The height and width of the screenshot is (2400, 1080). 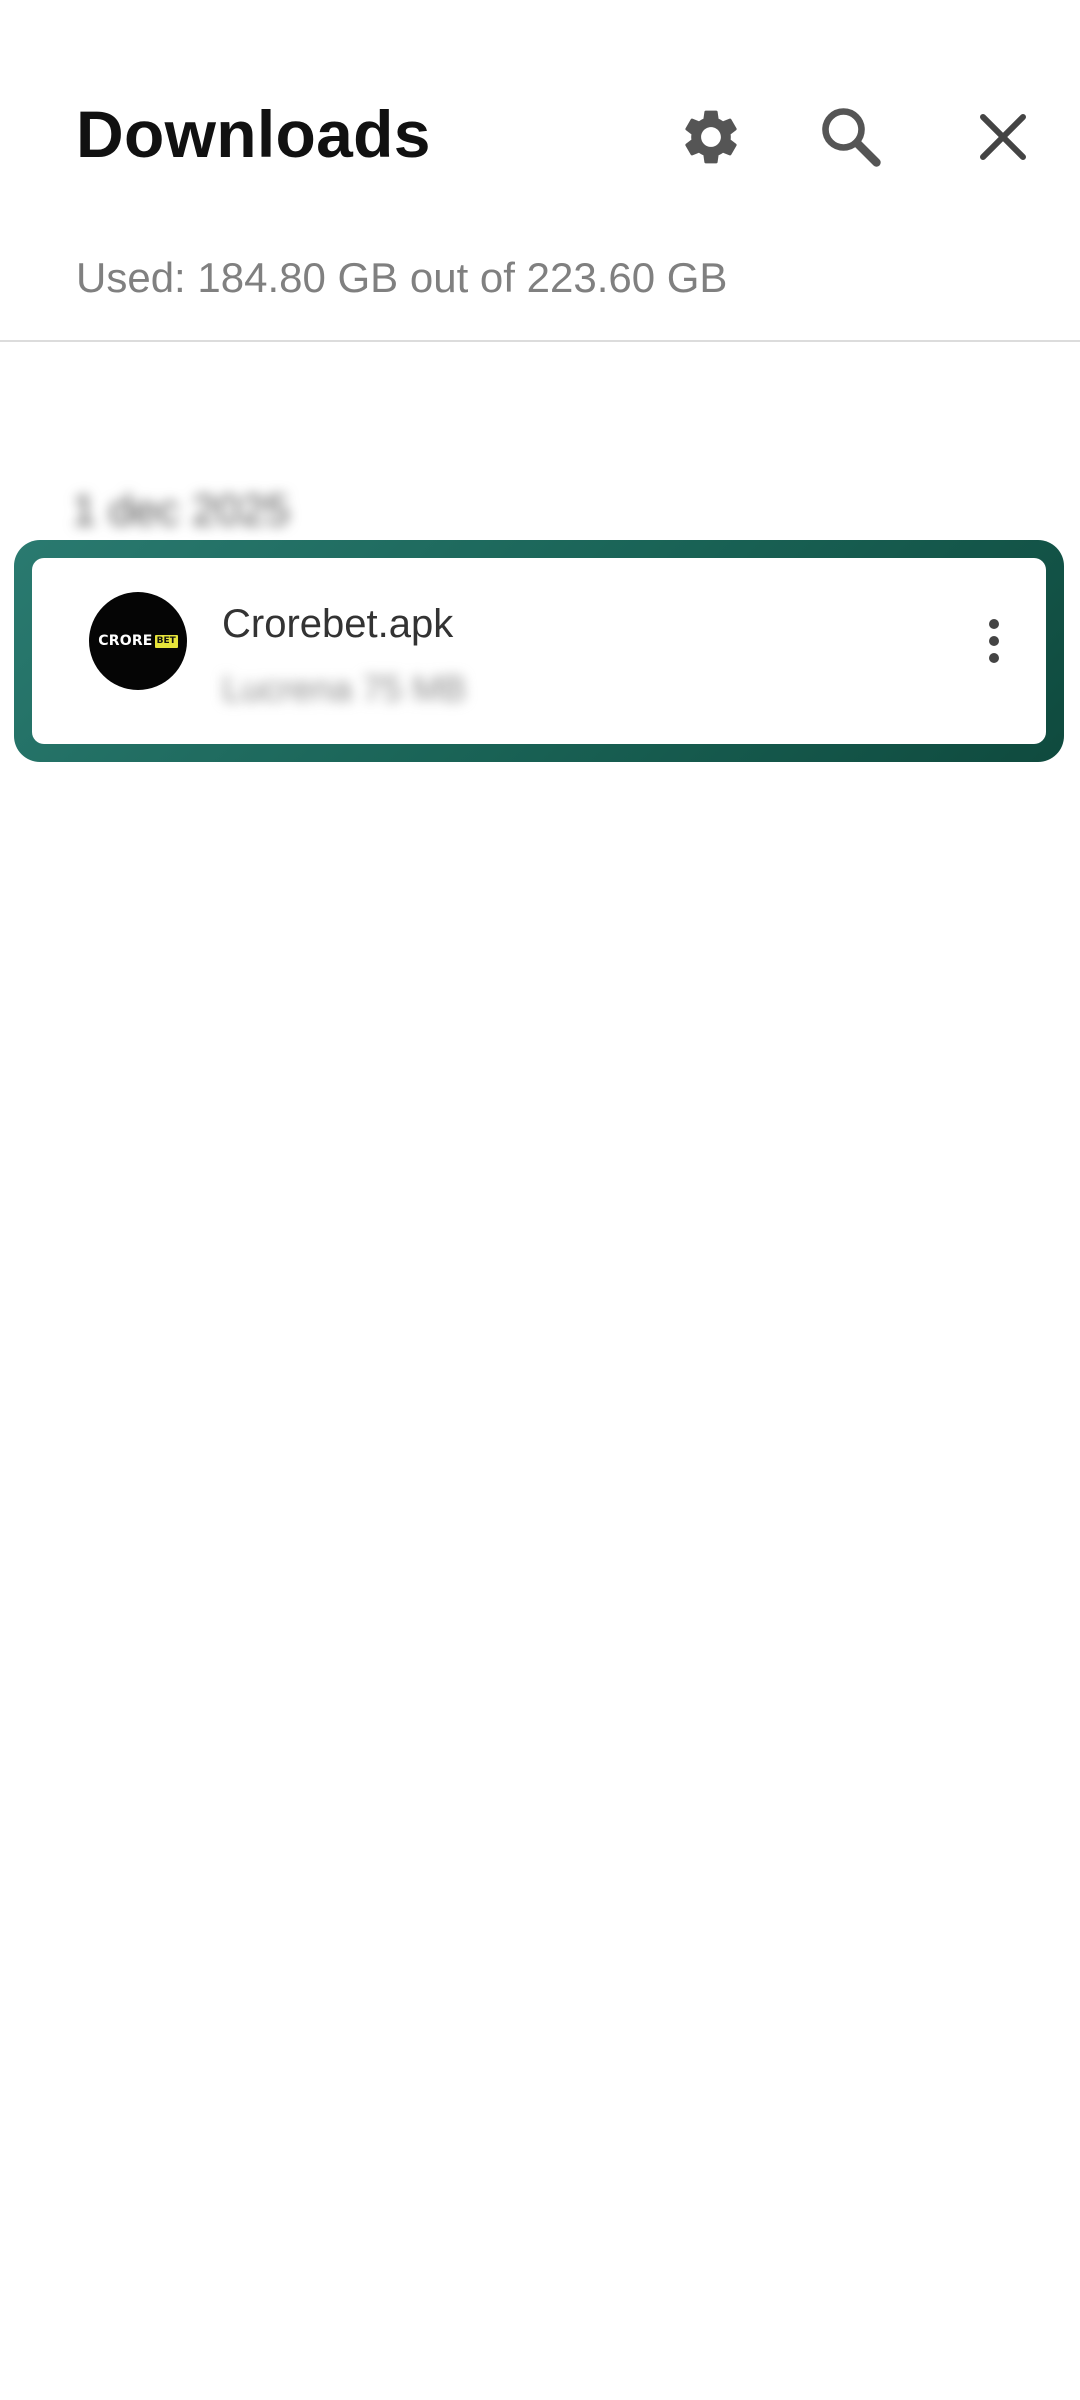 What do you see at coordinates (338, 624) in the screenshot?
I see `file-name: Crorebet.apk` at bounding box center [338, 624].